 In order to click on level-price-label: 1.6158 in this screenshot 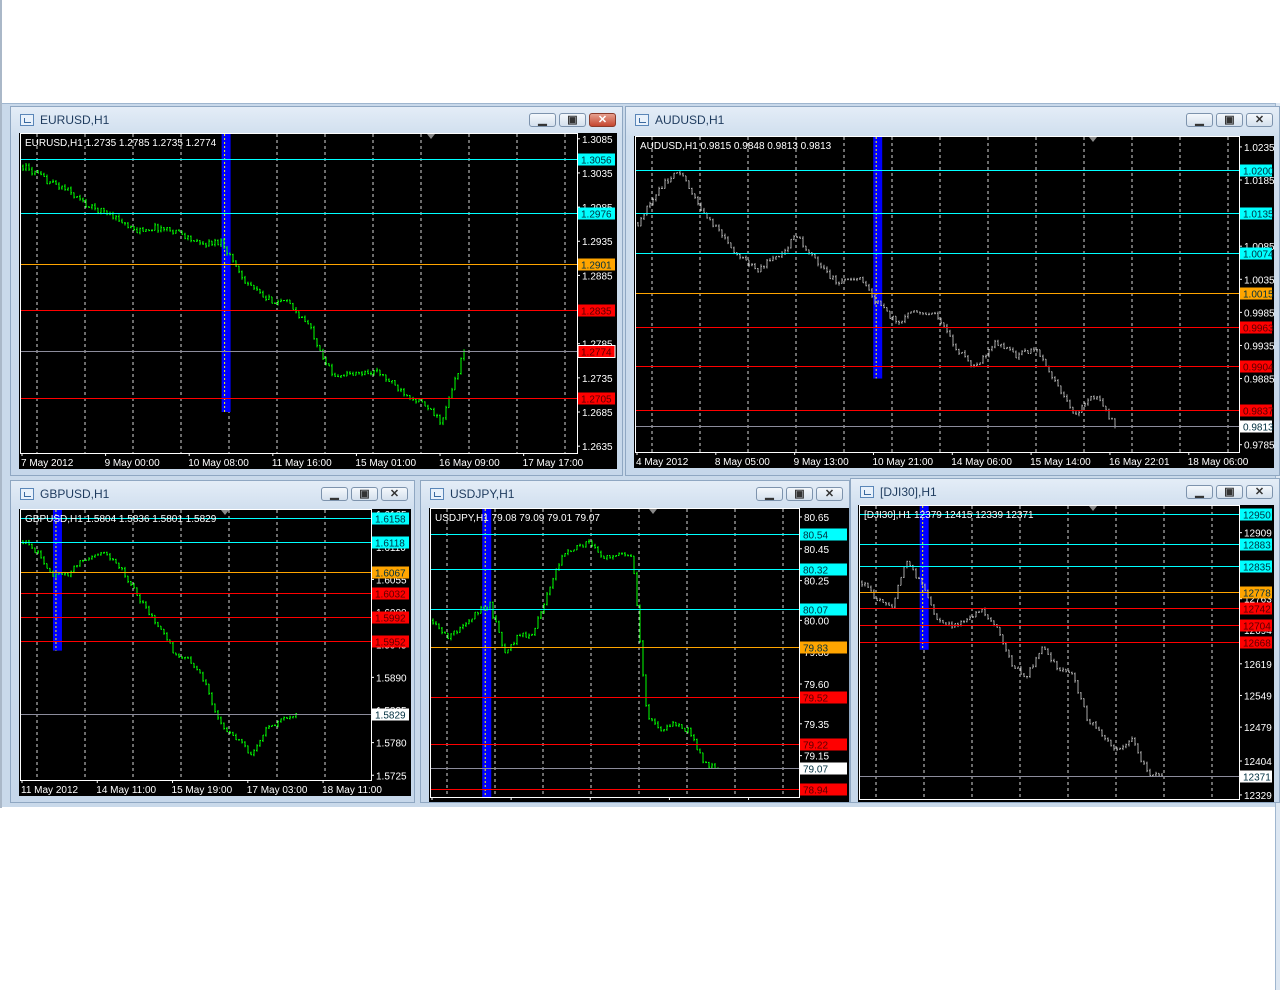, I will do `click(390, 520)`.